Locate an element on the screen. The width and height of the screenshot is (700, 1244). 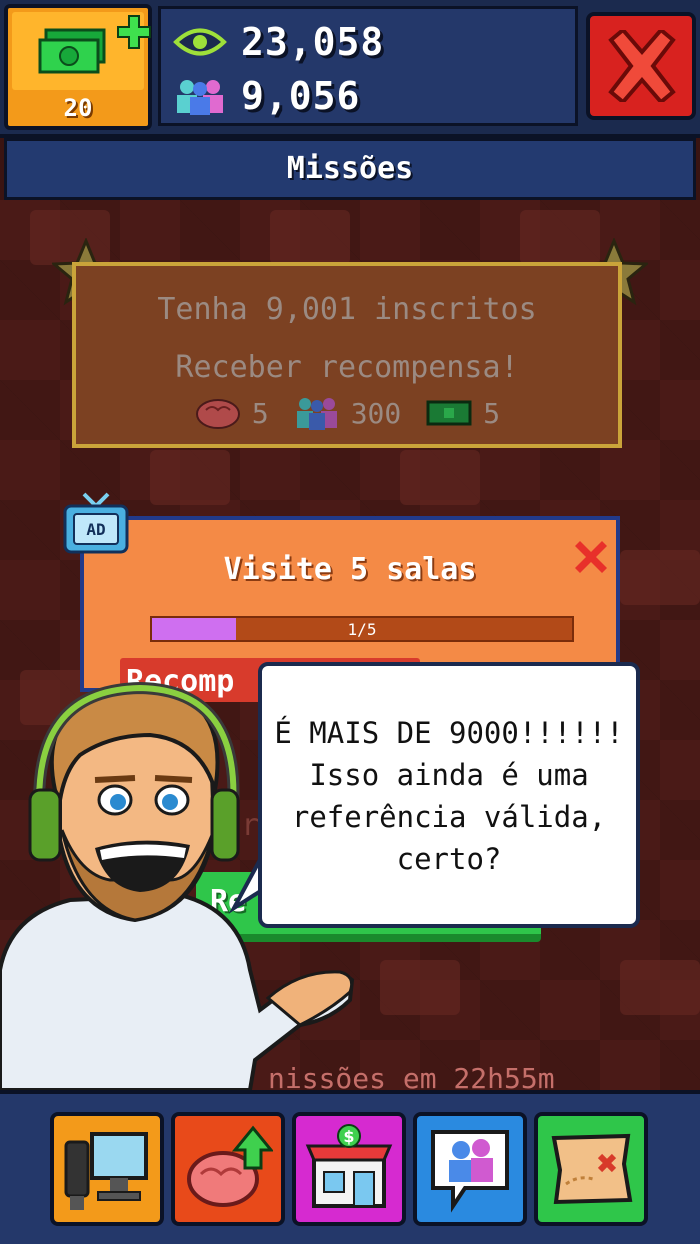
social-button is located at coordinates (470, 1169).